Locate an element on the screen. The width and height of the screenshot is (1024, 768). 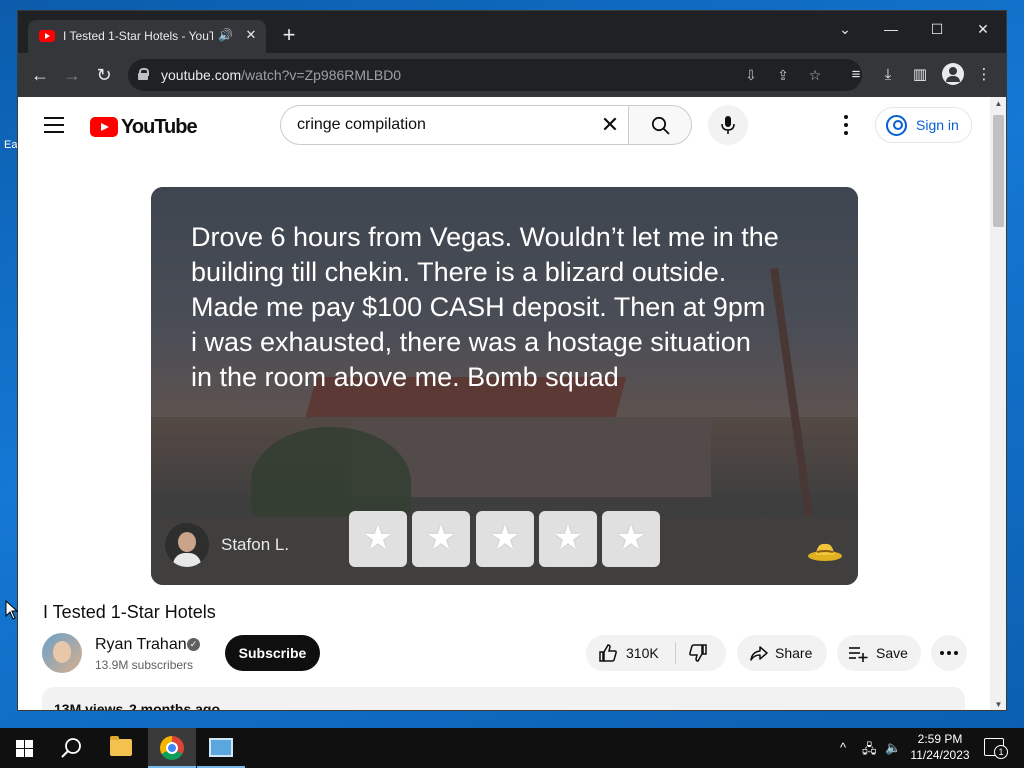
taskbar-search-button is located at coordinates (72, 748).